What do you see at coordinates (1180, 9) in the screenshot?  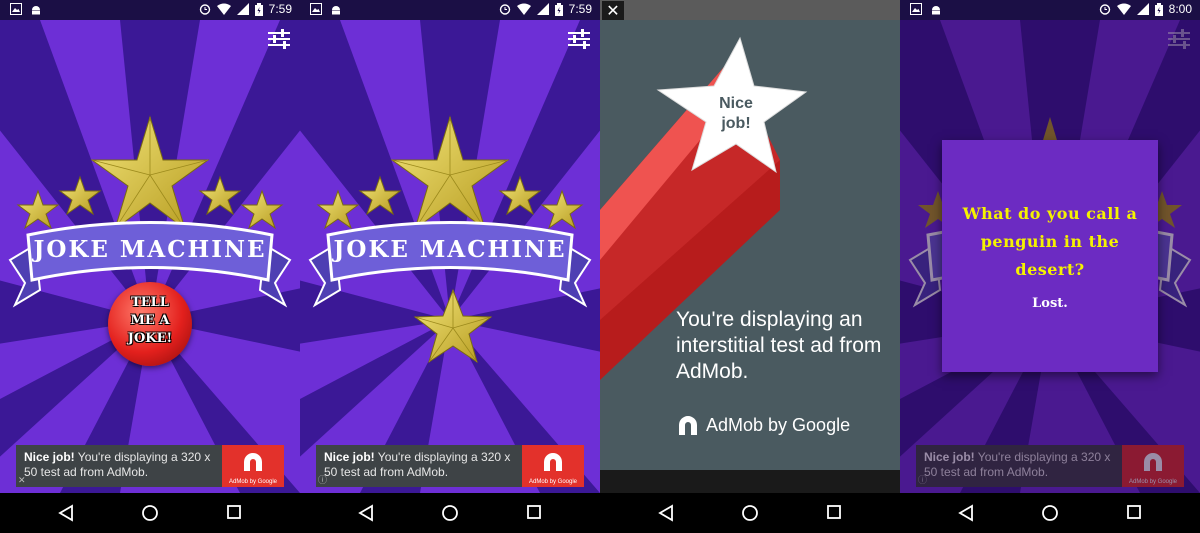 I see `status-time: 8:00` at bounding box center [1180, 9].